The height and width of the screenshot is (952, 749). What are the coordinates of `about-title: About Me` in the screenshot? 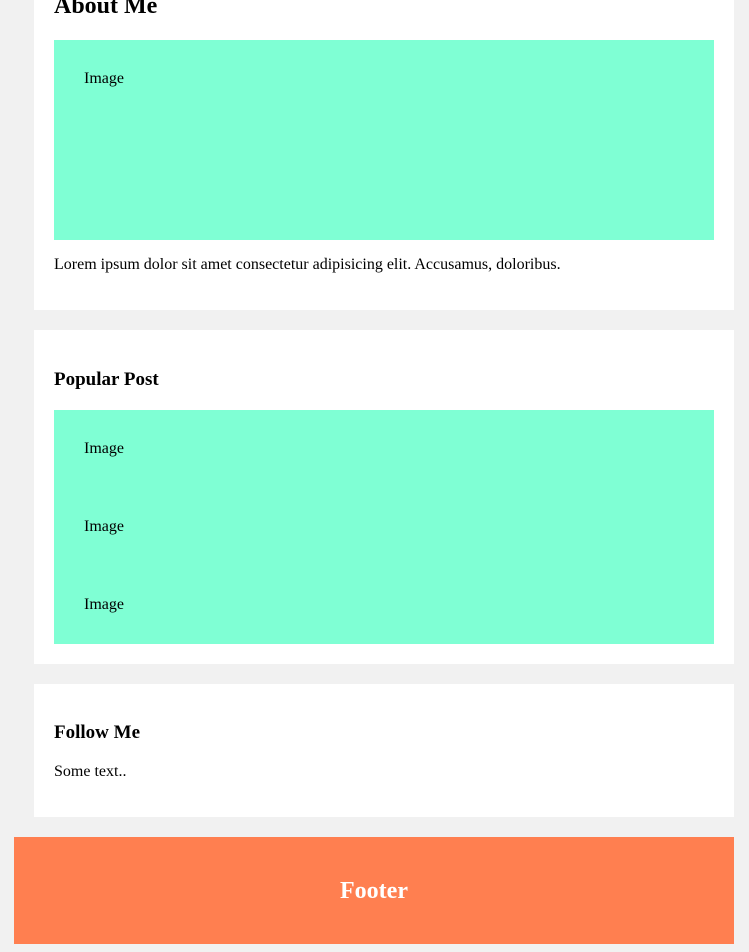 It's located at (106, 9).